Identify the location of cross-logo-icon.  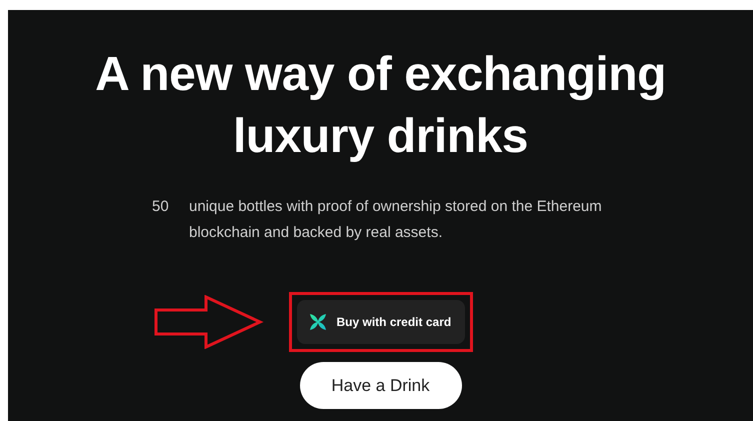
(317, 322).